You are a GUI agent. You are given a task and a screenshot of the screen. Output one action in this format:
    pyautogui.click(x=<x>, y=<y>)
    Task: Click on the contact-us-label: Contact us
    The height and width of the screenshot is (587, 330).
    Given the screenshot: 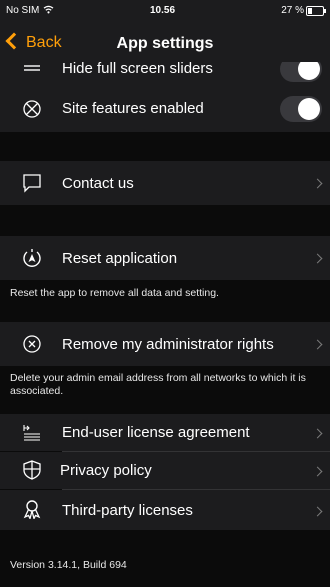 What is the action you would take?
    pyautogui.click(x=98, y=183)
    